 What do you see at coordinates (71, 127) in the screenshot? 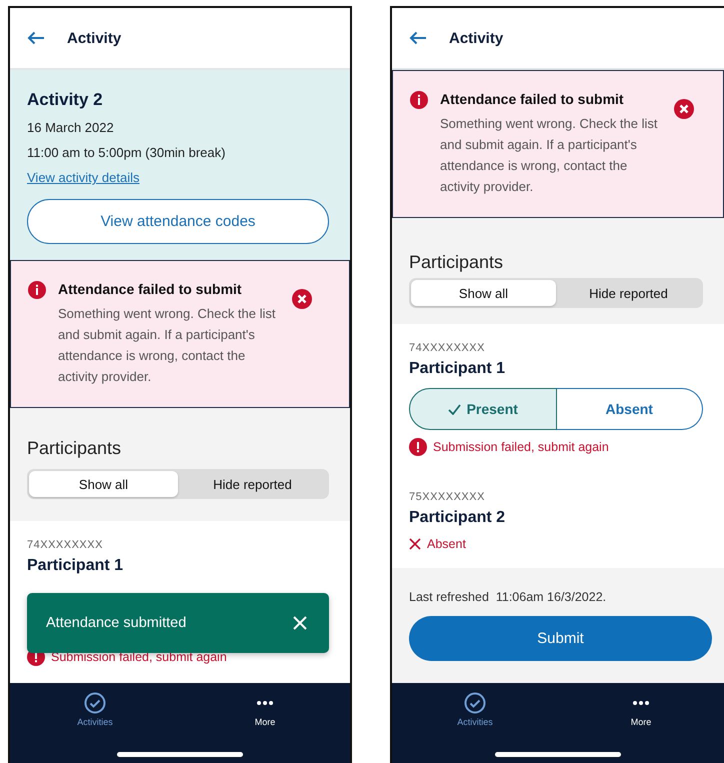
I see `activity-date: 16 March 2022` at bounding box center [71, 127].